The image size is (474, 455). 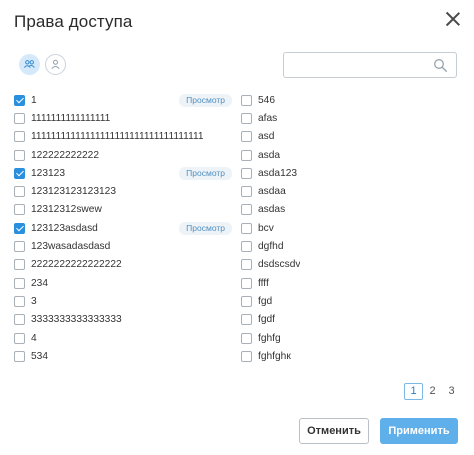 What do you see at coordinates (351, 338) in the screenshot?
I see `list-item: fghfg` at bounding box center [351, 338].